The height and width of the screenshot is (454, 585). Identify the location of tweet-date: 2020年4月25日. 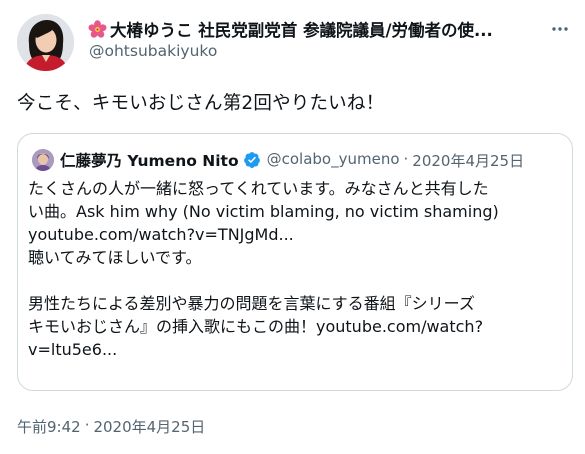
(149, 426).